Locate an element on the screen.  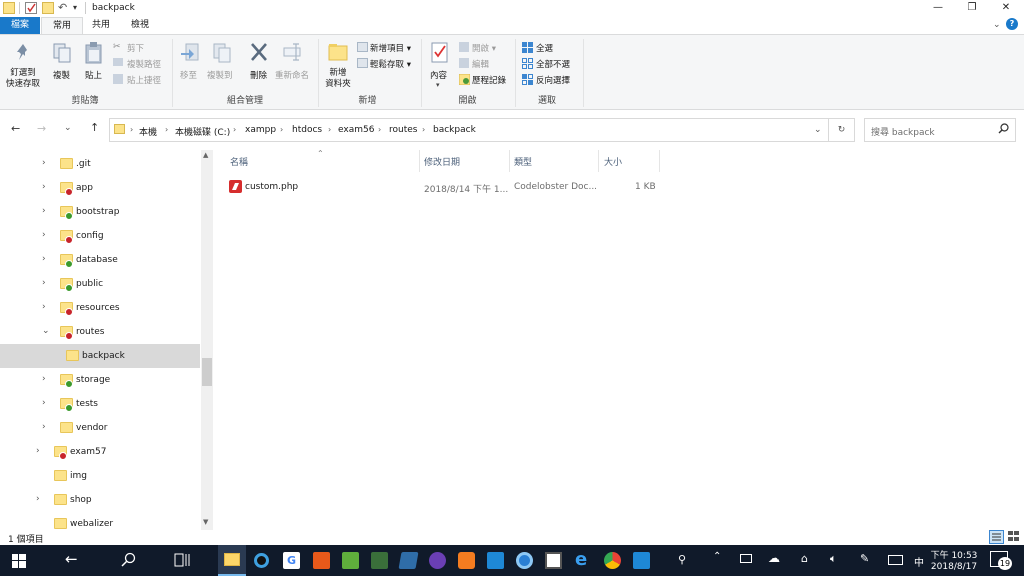
ime-indicator: 中 is located at coordinates (919, 561).